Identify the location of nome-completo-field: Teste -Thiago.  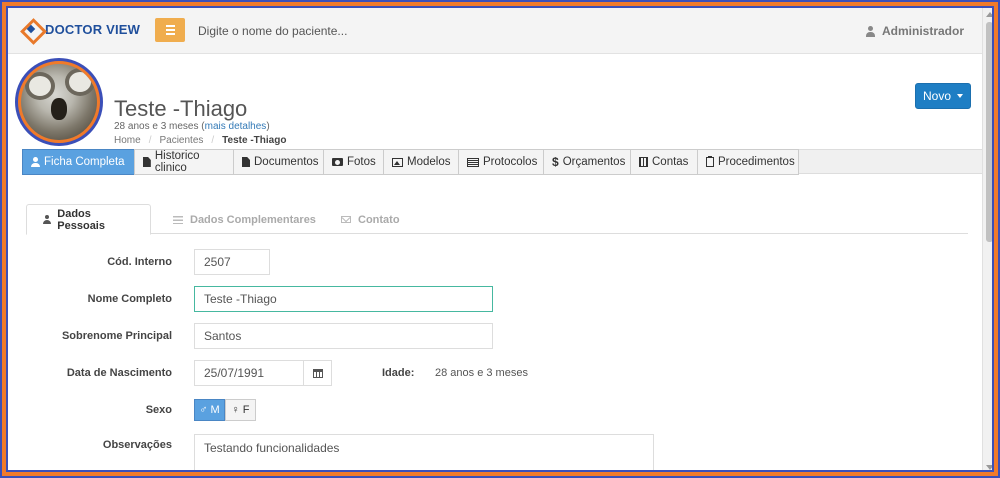
(343, 299).